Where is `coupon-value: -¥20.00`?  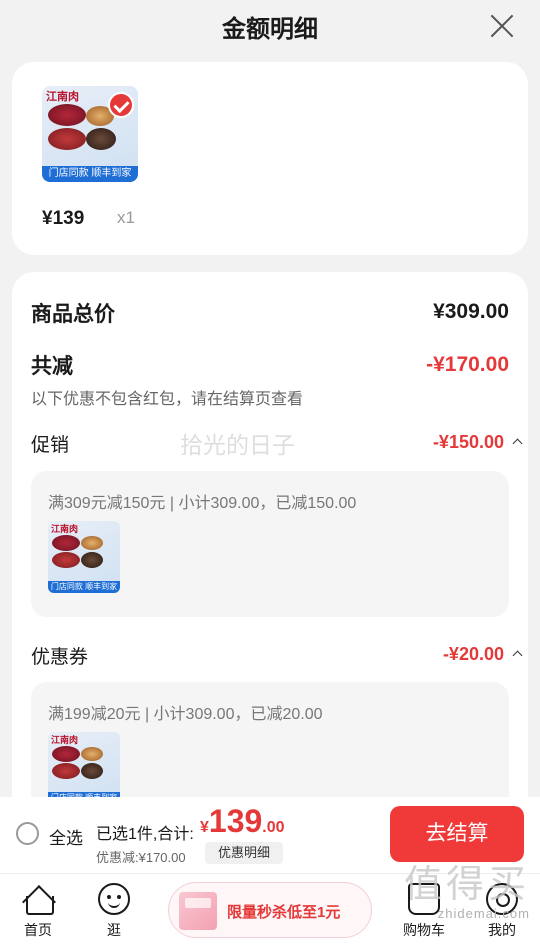
coupon-value: -¥20.00 is located at coordinates (473, 654).